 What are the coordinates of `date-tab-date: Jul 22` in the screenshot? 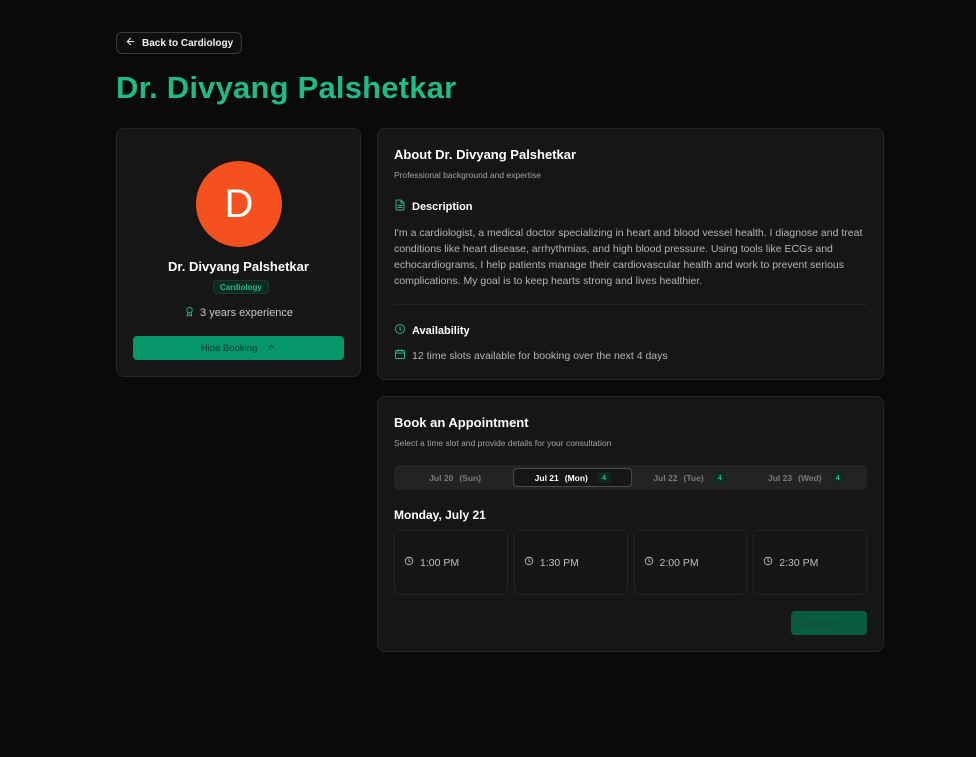 It's located at (665, 477).